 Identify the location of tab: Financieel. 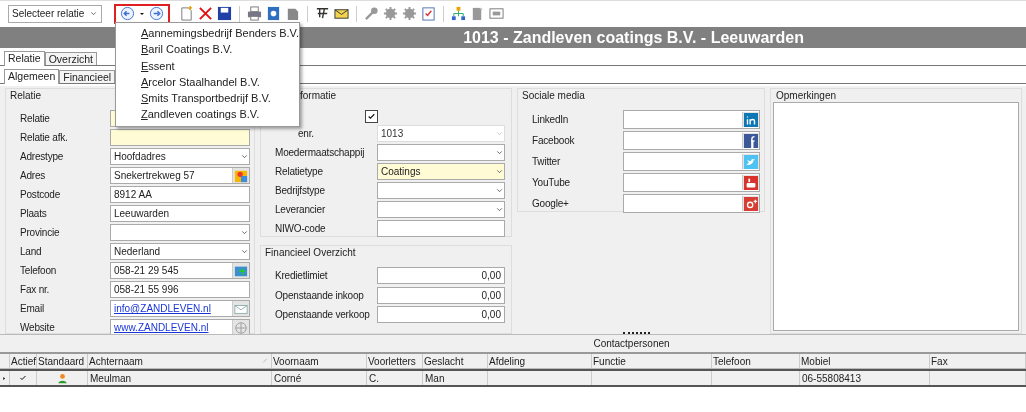
(87, 76).